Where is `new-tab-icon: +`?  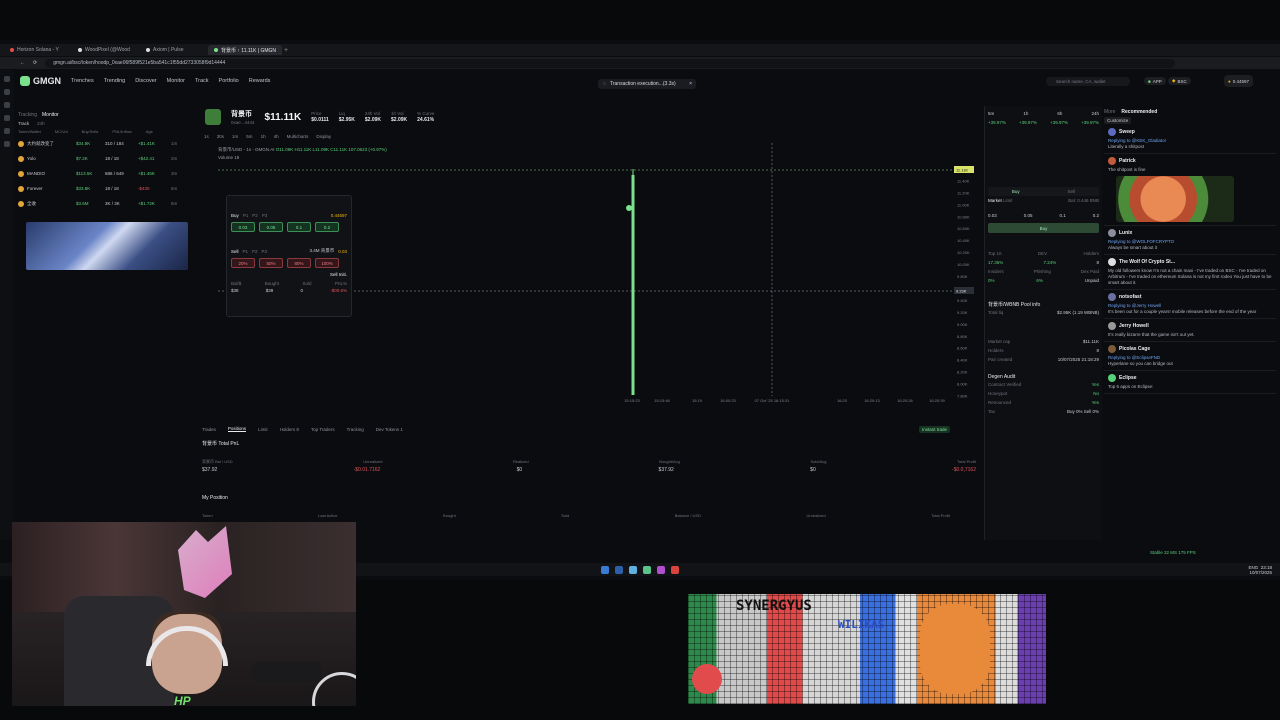
new-tab-icon: + is located at coordinates (286, 50).